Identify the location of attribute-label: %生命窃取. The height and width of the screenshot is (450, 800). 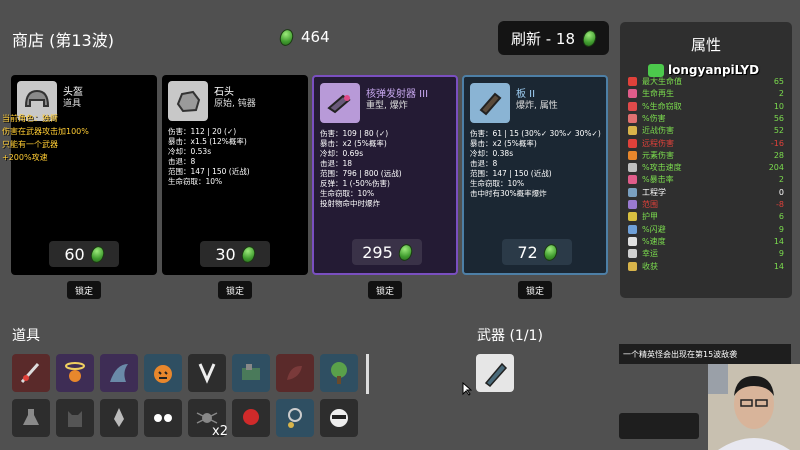
(662, 106).